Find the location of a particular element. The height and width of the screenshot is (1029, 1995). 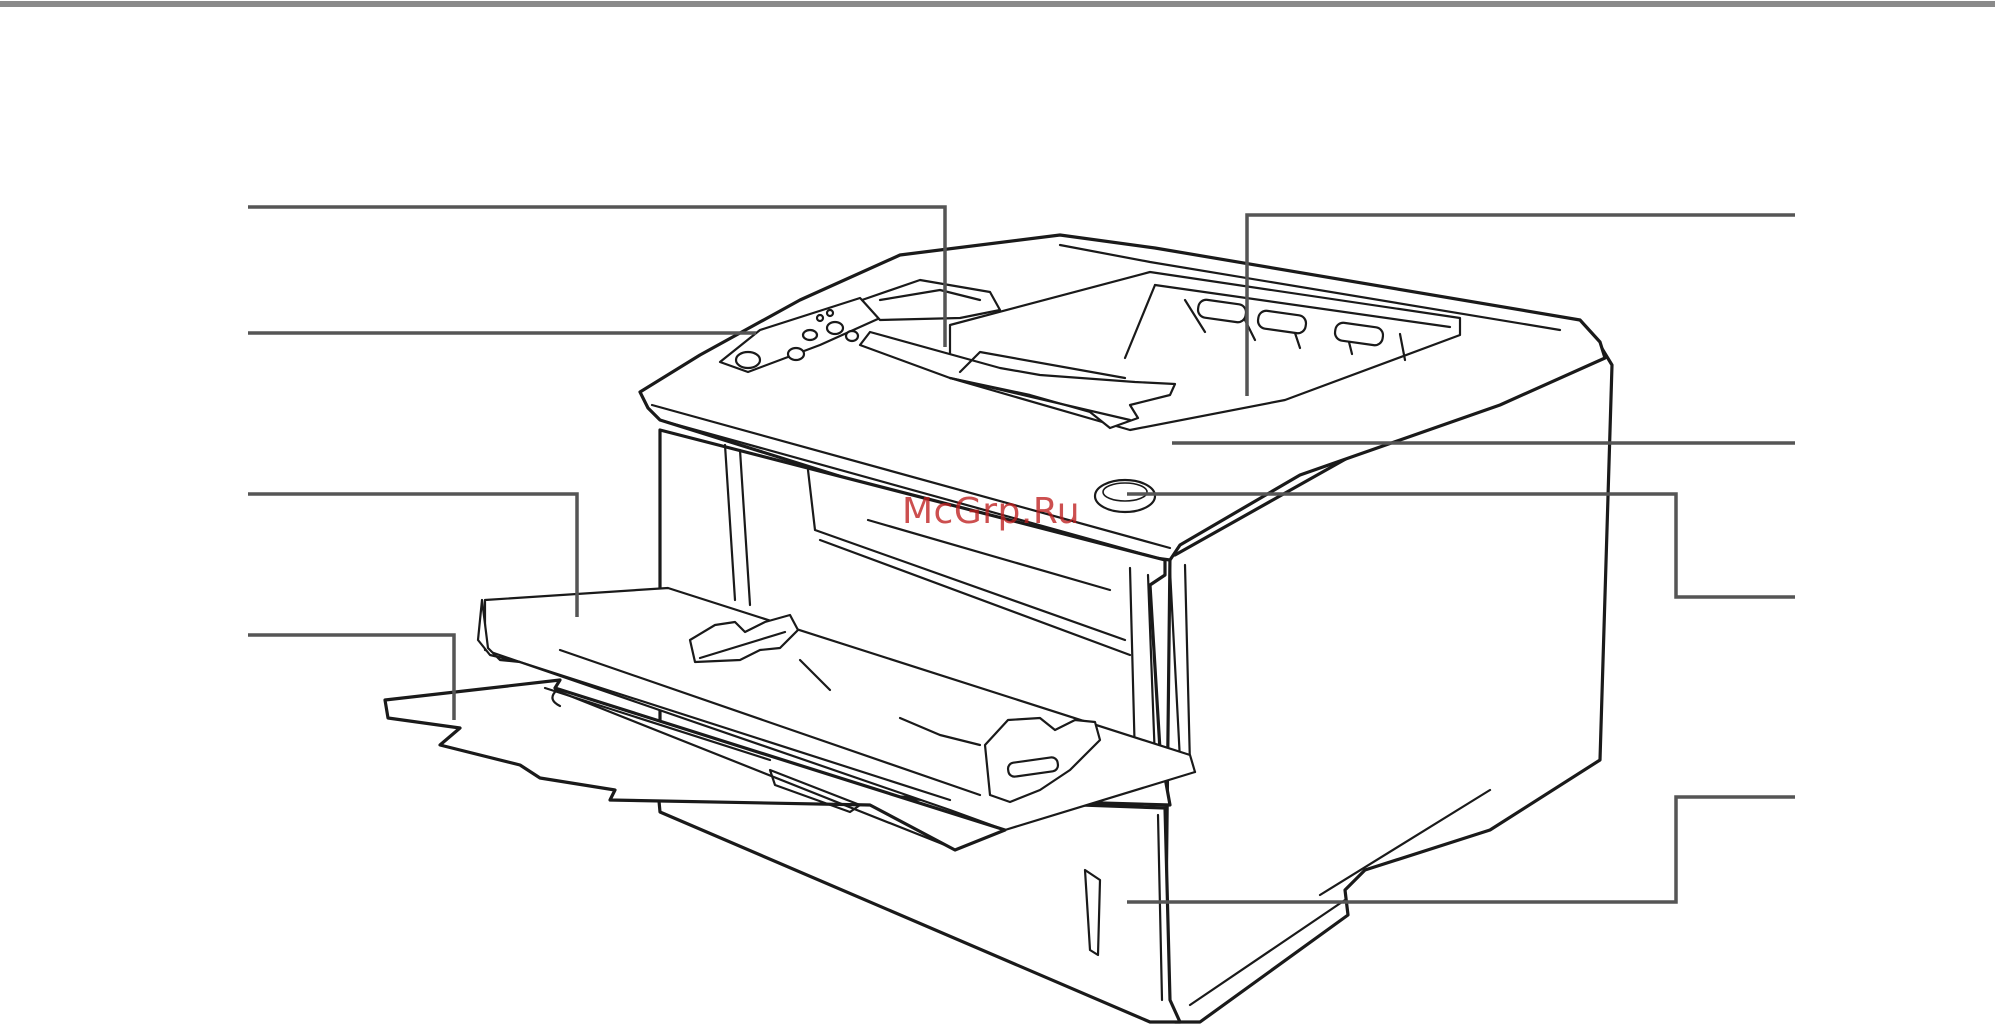

watermark-text: McGrp.Ru is located at coordinates (991, 511).